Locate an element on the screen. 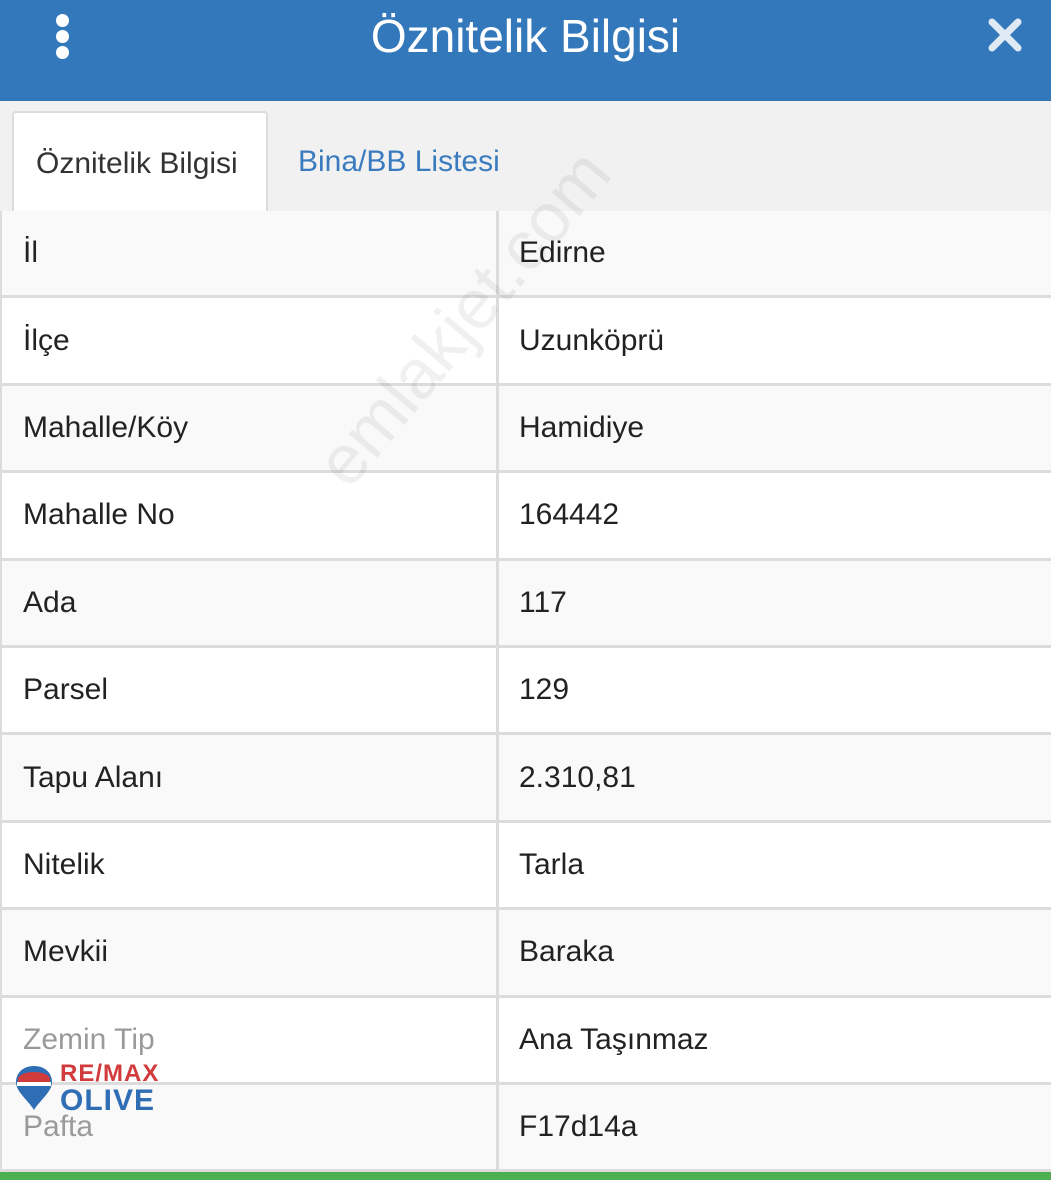 Image resolution: width=1051 pixels, height=1180 pixels. table-row: Parsel 129 is located at coordinates (525, 691).